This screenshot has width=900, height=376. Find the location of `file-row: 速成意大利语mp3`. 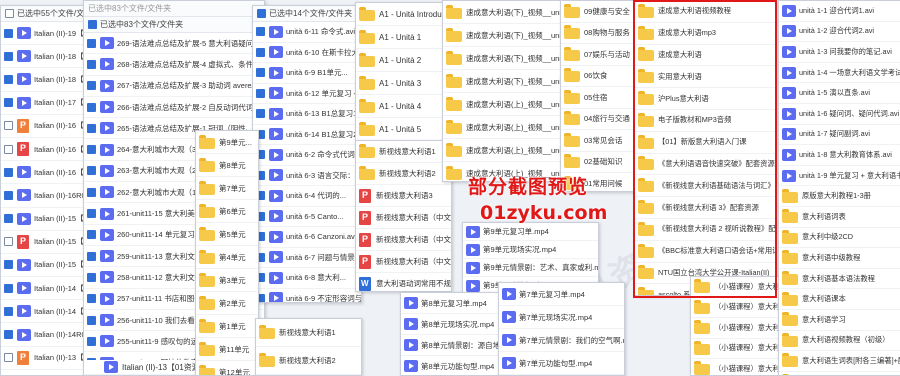

file-row: 速成意大利语mp3 is located at coordinates (705, 34).